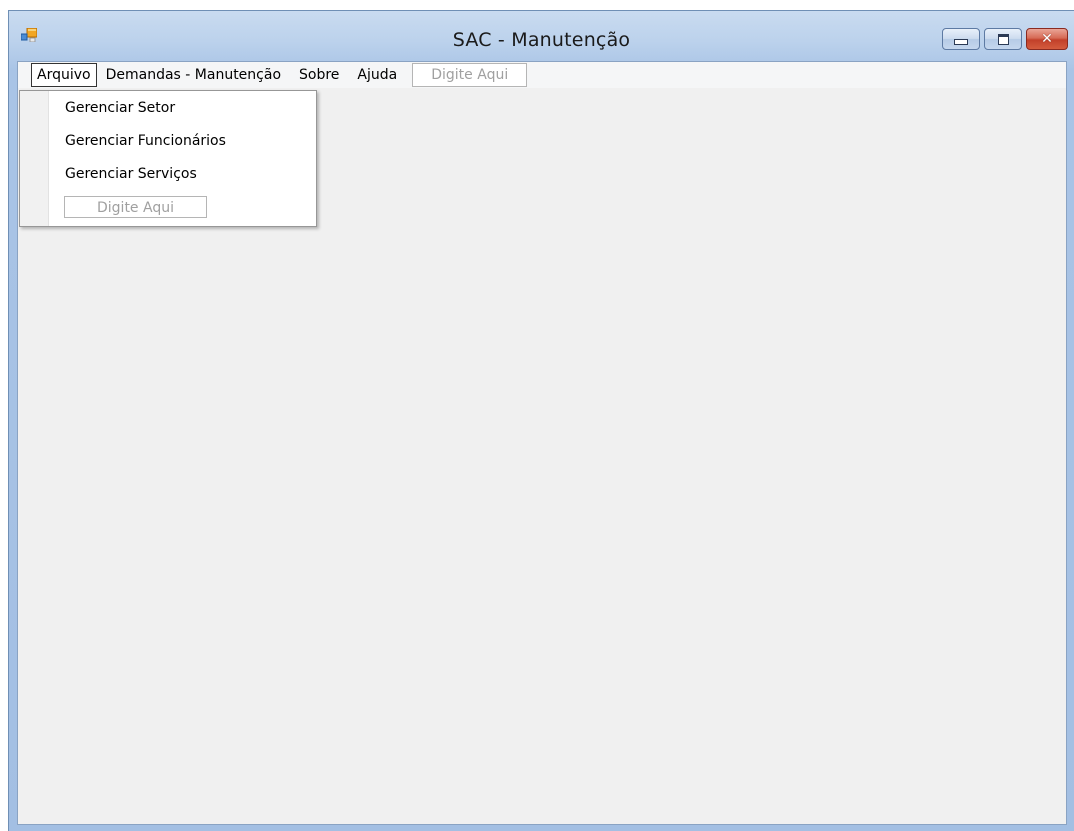 The height and width of the screenshot is (831, 1074). Describe the element at coordinates (470, 75) in the screenshot. I see `menu-type-here-placeholder: Digite Aqui` at that location.